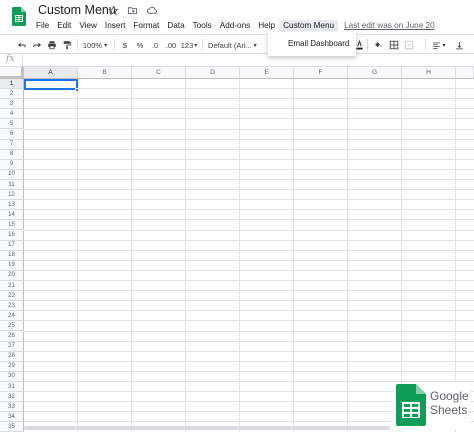 This screenshot has height=432, width=474. I want to click on decrease-decimal-button: .0, so click(155, 45).